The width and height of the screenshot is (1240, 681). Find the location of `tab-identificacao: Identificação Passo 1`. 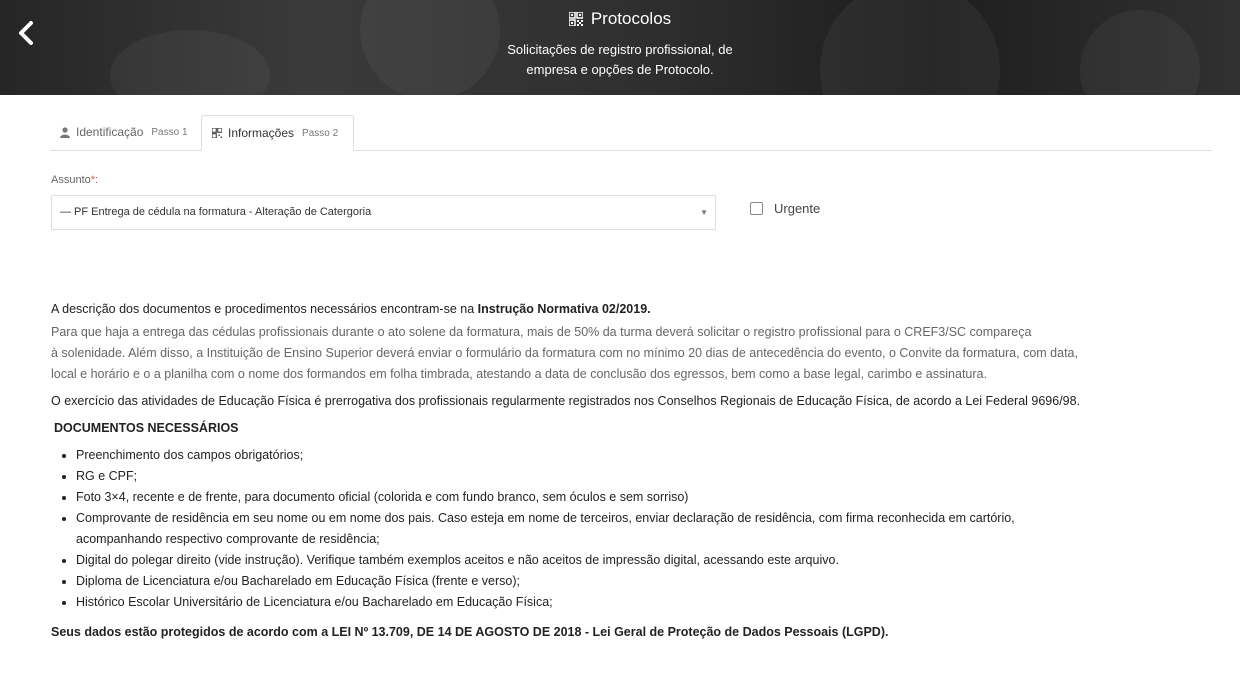

tab-identificacao: Identificação Passo 1 is located at coordinates (125, 132).